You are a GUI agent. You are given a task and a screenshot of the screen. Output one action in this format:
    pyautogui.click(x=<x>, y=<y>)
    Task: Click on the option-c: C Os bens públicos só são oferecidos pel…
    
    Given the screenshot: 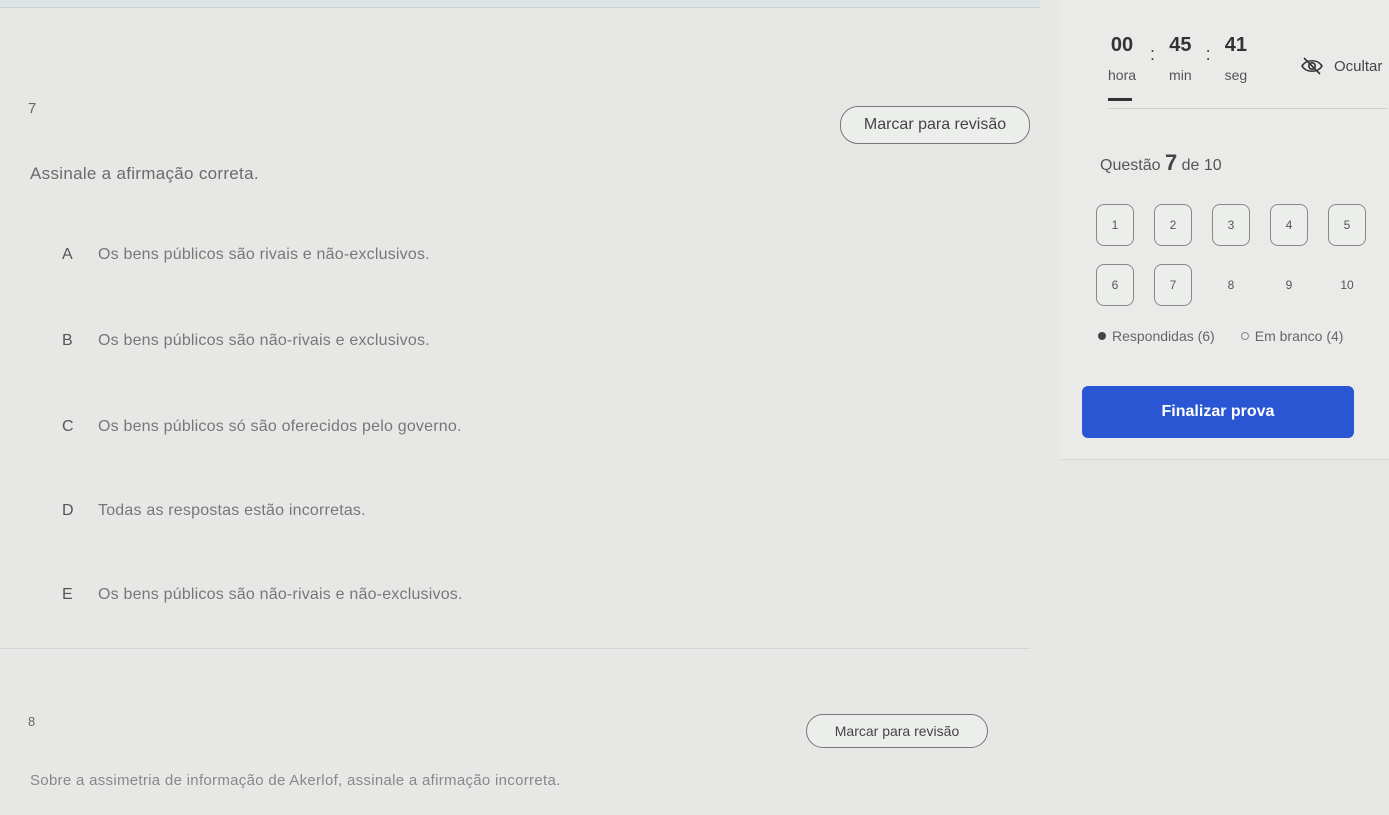 What is the action you would take?
    pyautogui.click(x=262, y=427)
    